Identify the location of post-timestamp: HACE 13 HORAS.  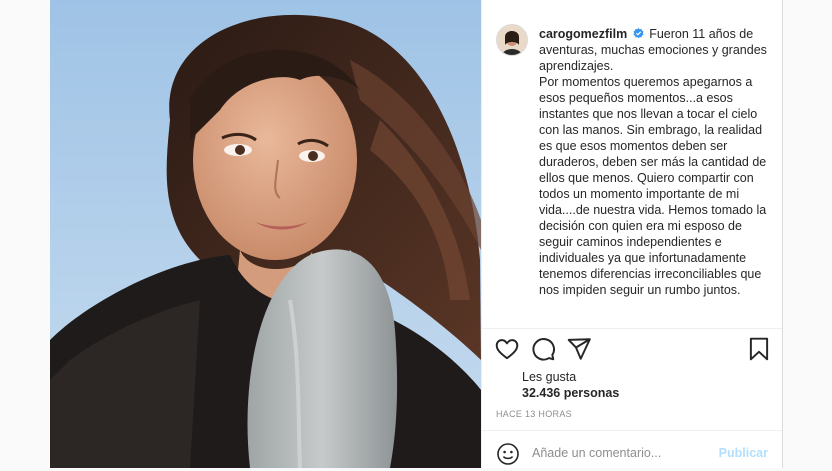
(534, 414).